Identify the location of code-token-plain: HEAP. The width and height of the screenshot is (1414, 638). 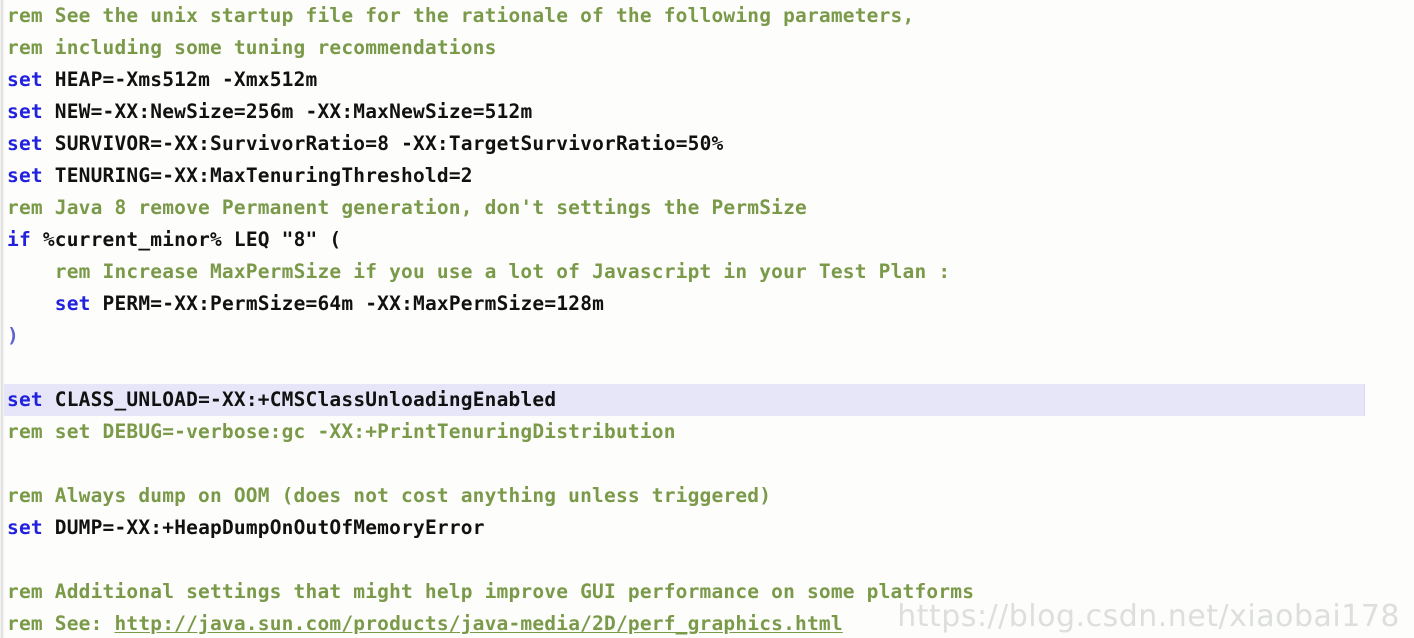
(72, 79).